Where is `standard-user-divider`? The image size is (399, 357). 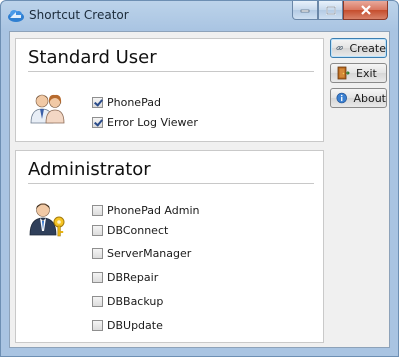
standard-user-divider is located at coordinates (171, 71).